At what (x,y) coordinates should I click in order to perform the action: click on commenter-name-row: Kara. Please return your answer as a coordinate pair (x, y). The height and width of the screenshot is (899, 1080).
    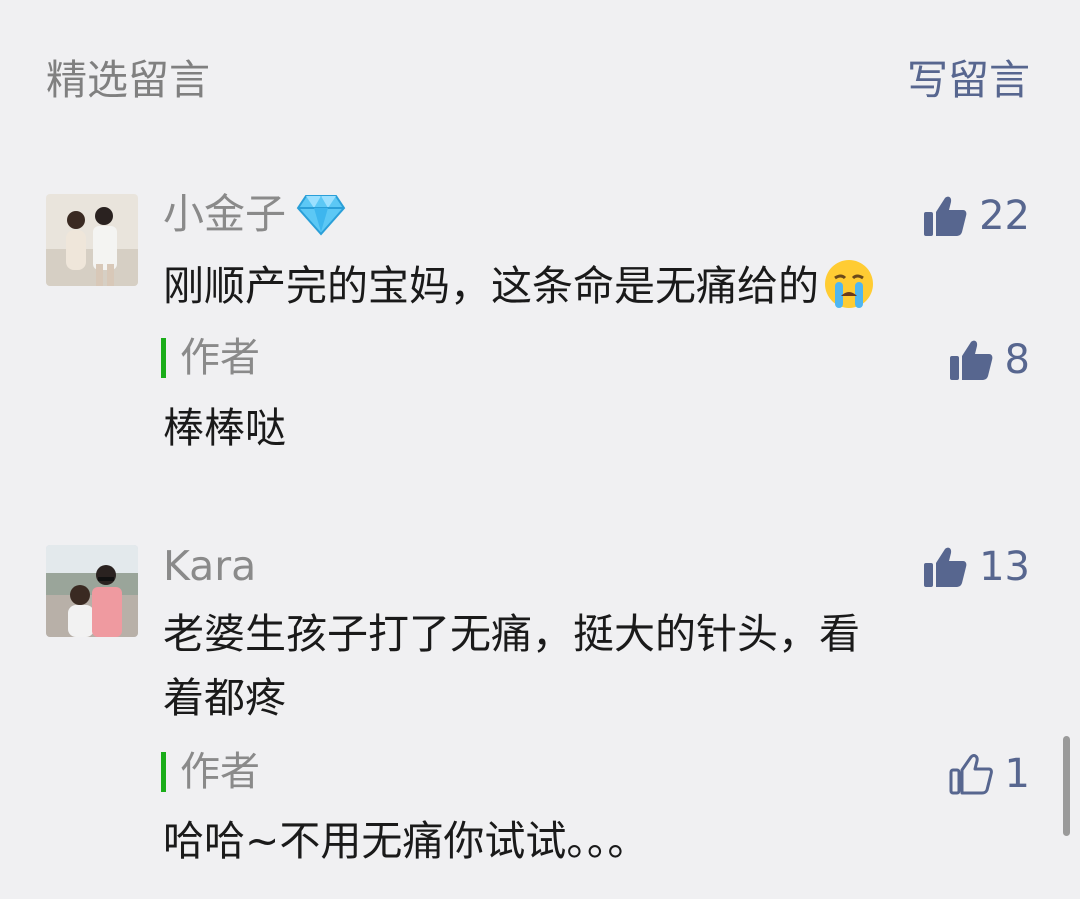
    Looking at the image, I should click on (209, 566).